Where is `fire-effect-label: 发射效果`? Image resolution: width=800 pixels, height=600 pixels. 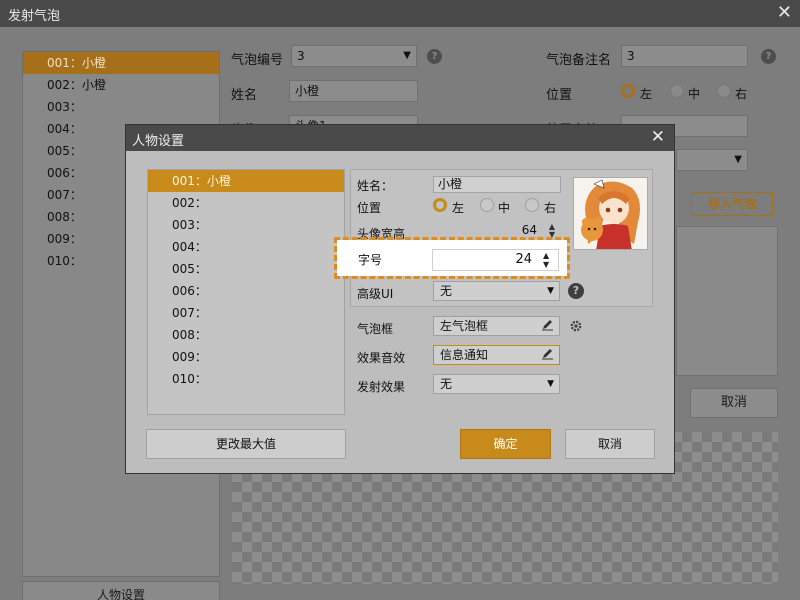
fire-effect-label: 发射效果 is located at coordinates (381, 387).